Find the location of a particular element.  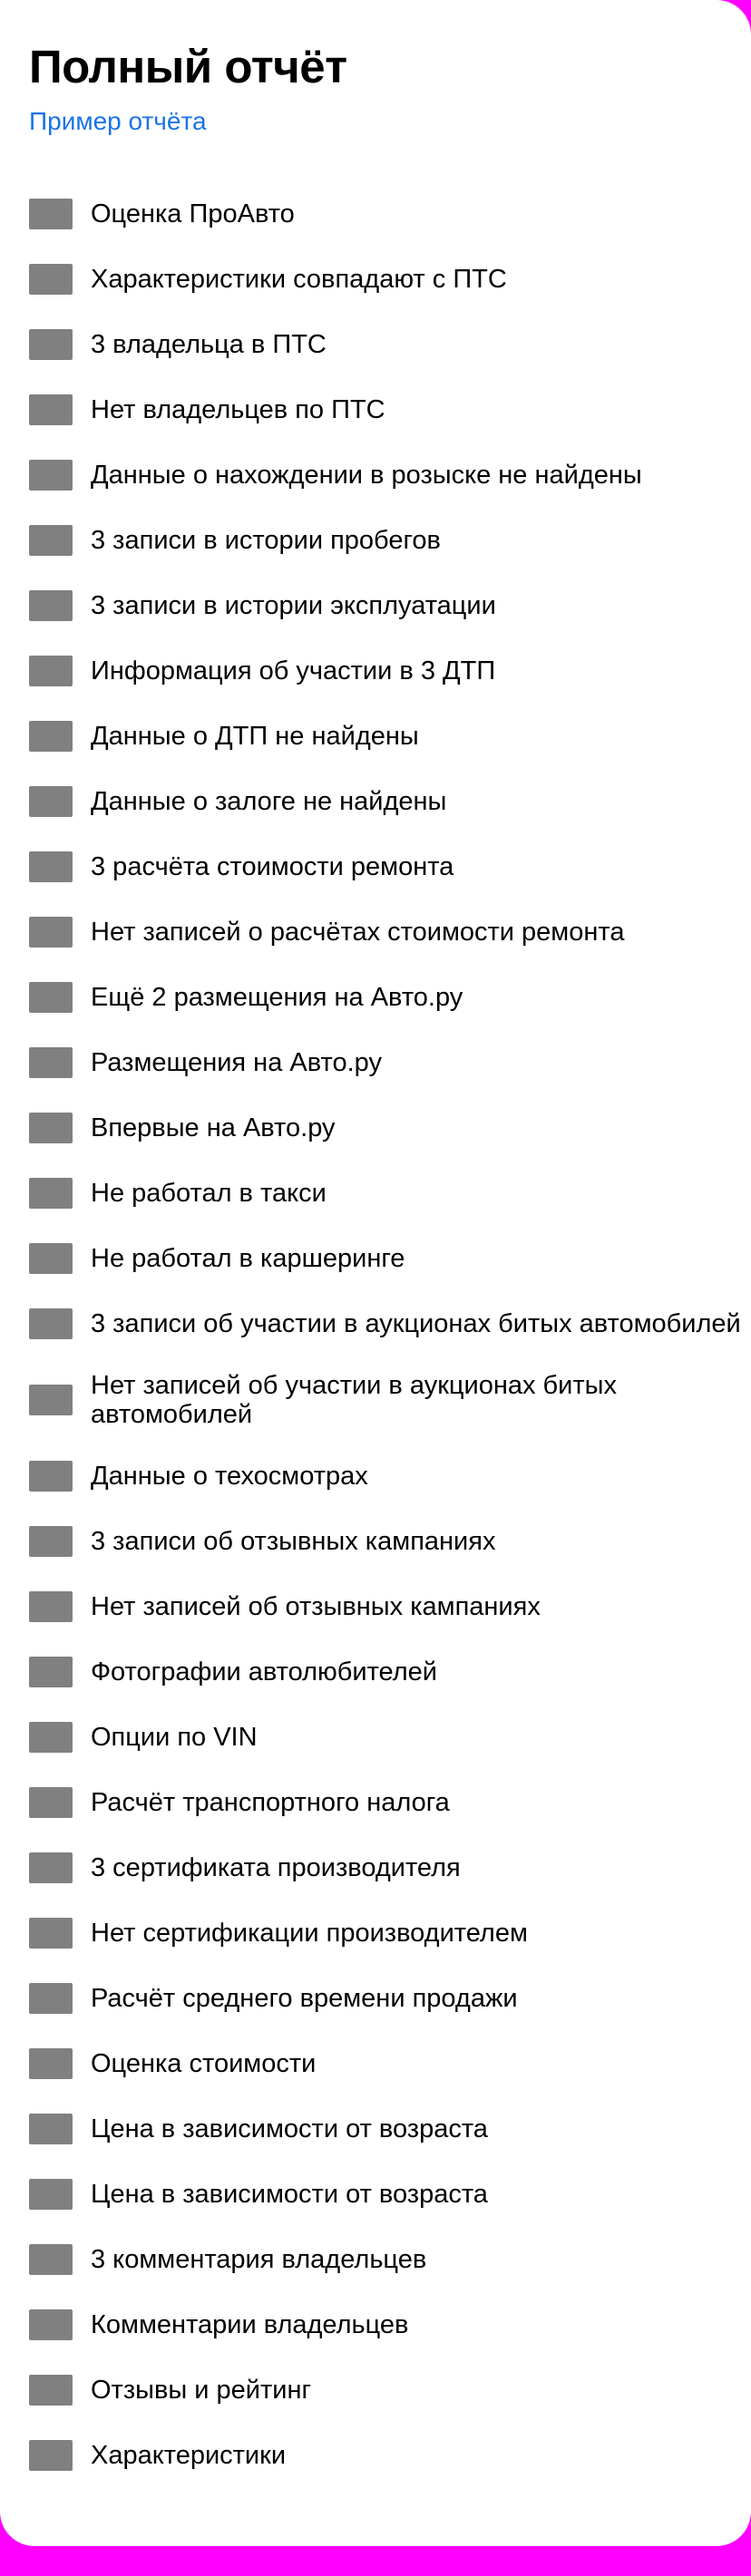

report-item: Комментарии владельцев is located at coordinates (390, 2324).